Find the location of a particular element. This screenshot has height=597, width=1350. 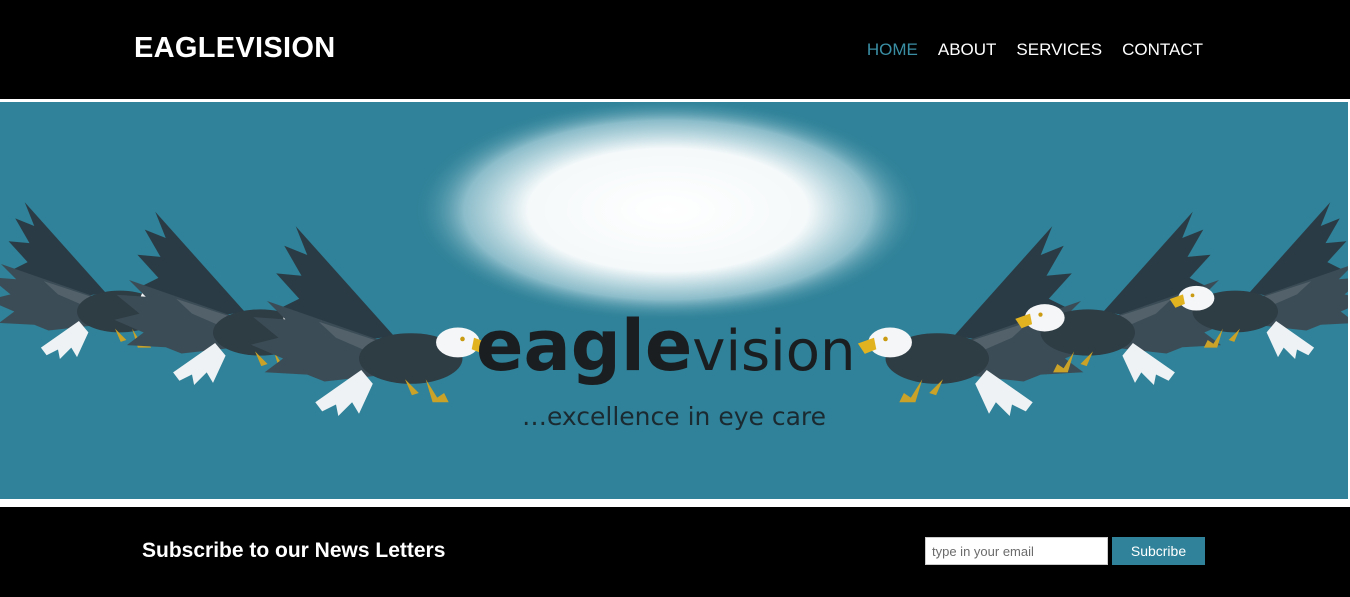

newsletter-title: Subscribe to our News Letters is located at coordinates (294, 550).